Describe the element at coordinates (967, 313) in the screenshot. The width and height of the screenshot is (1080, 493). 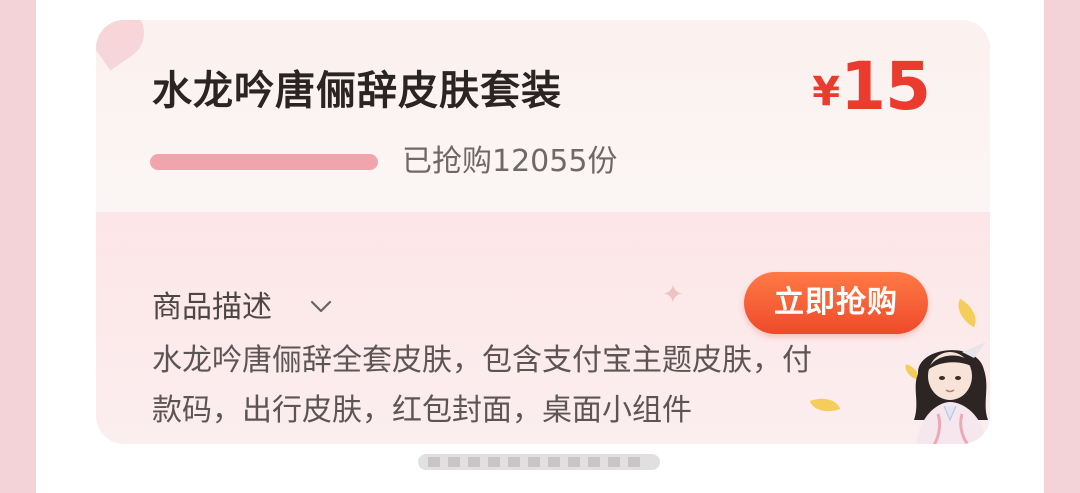
I see `ginkgo-leaf-icon` at that location.